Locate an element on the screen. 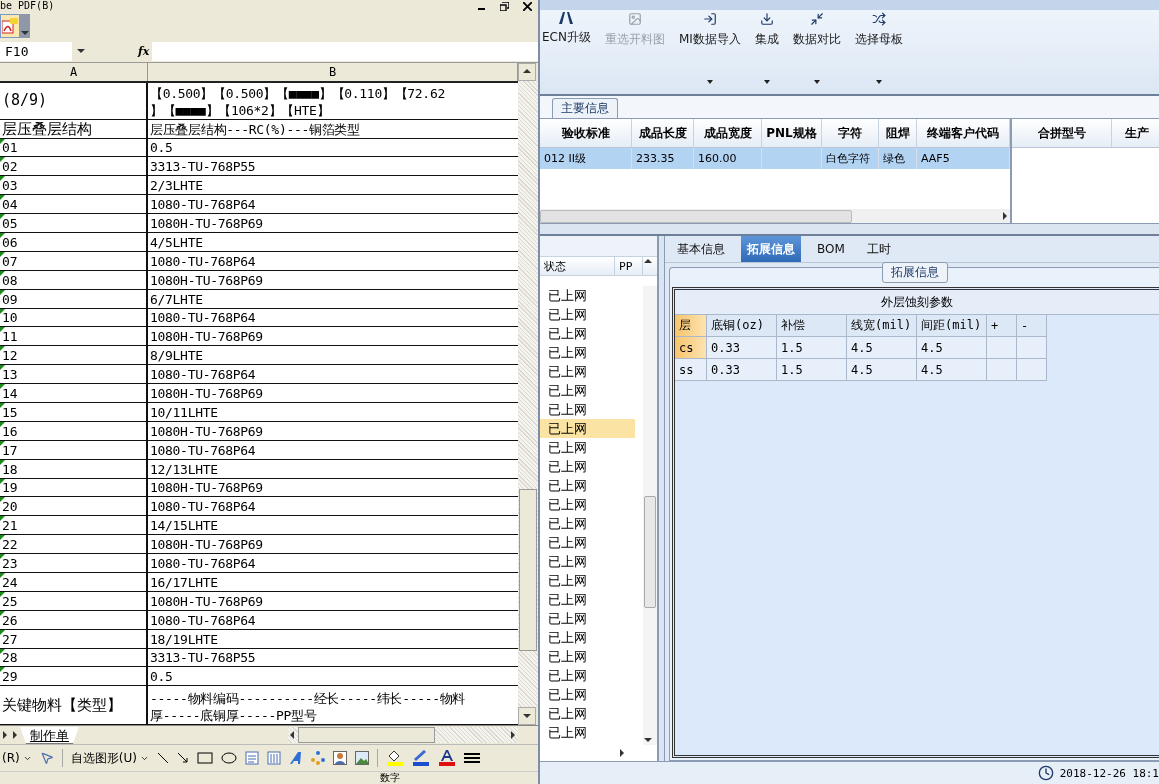 Image resolution: width=1159 pixels, height=784 pixels. picture-icon is located at coordinates (361, 758).